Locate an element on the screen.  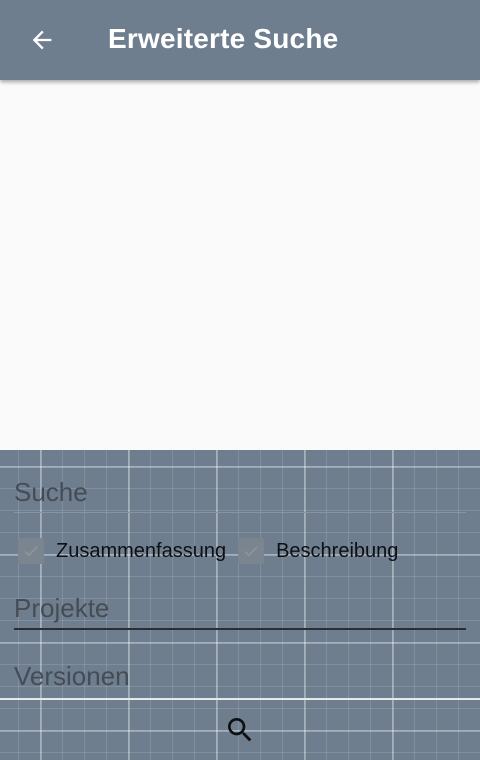
versions-input is located at coordinates (240, 676).